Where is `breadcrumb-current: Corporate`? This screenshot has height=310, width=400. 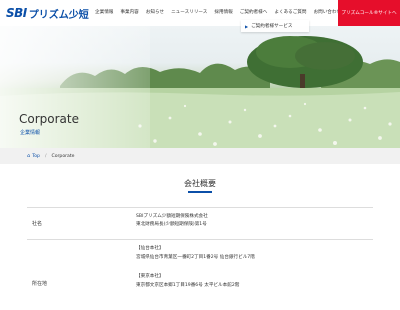
breadcrumb-current: Corporate is located at coordinates (63, 156).